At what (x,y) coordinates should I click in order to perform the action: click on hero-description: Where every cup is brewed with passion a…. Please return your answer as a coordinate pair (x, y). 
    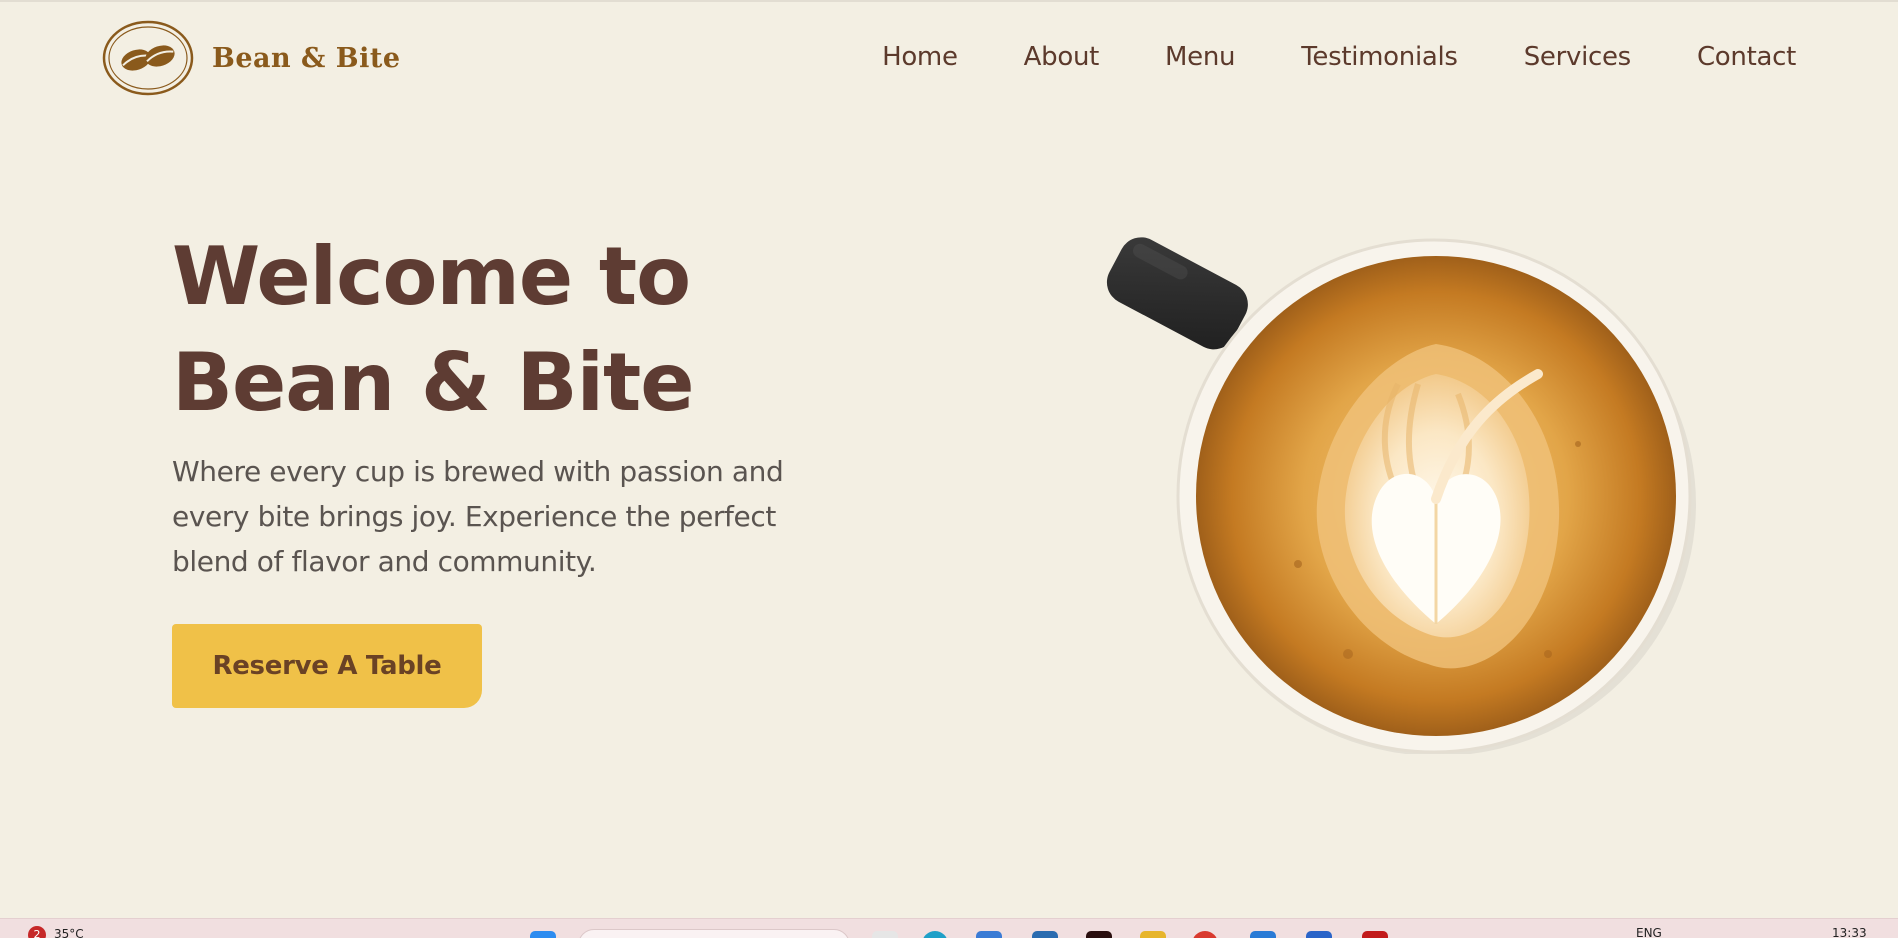
    Looking at the image, I should click on (478, 516).